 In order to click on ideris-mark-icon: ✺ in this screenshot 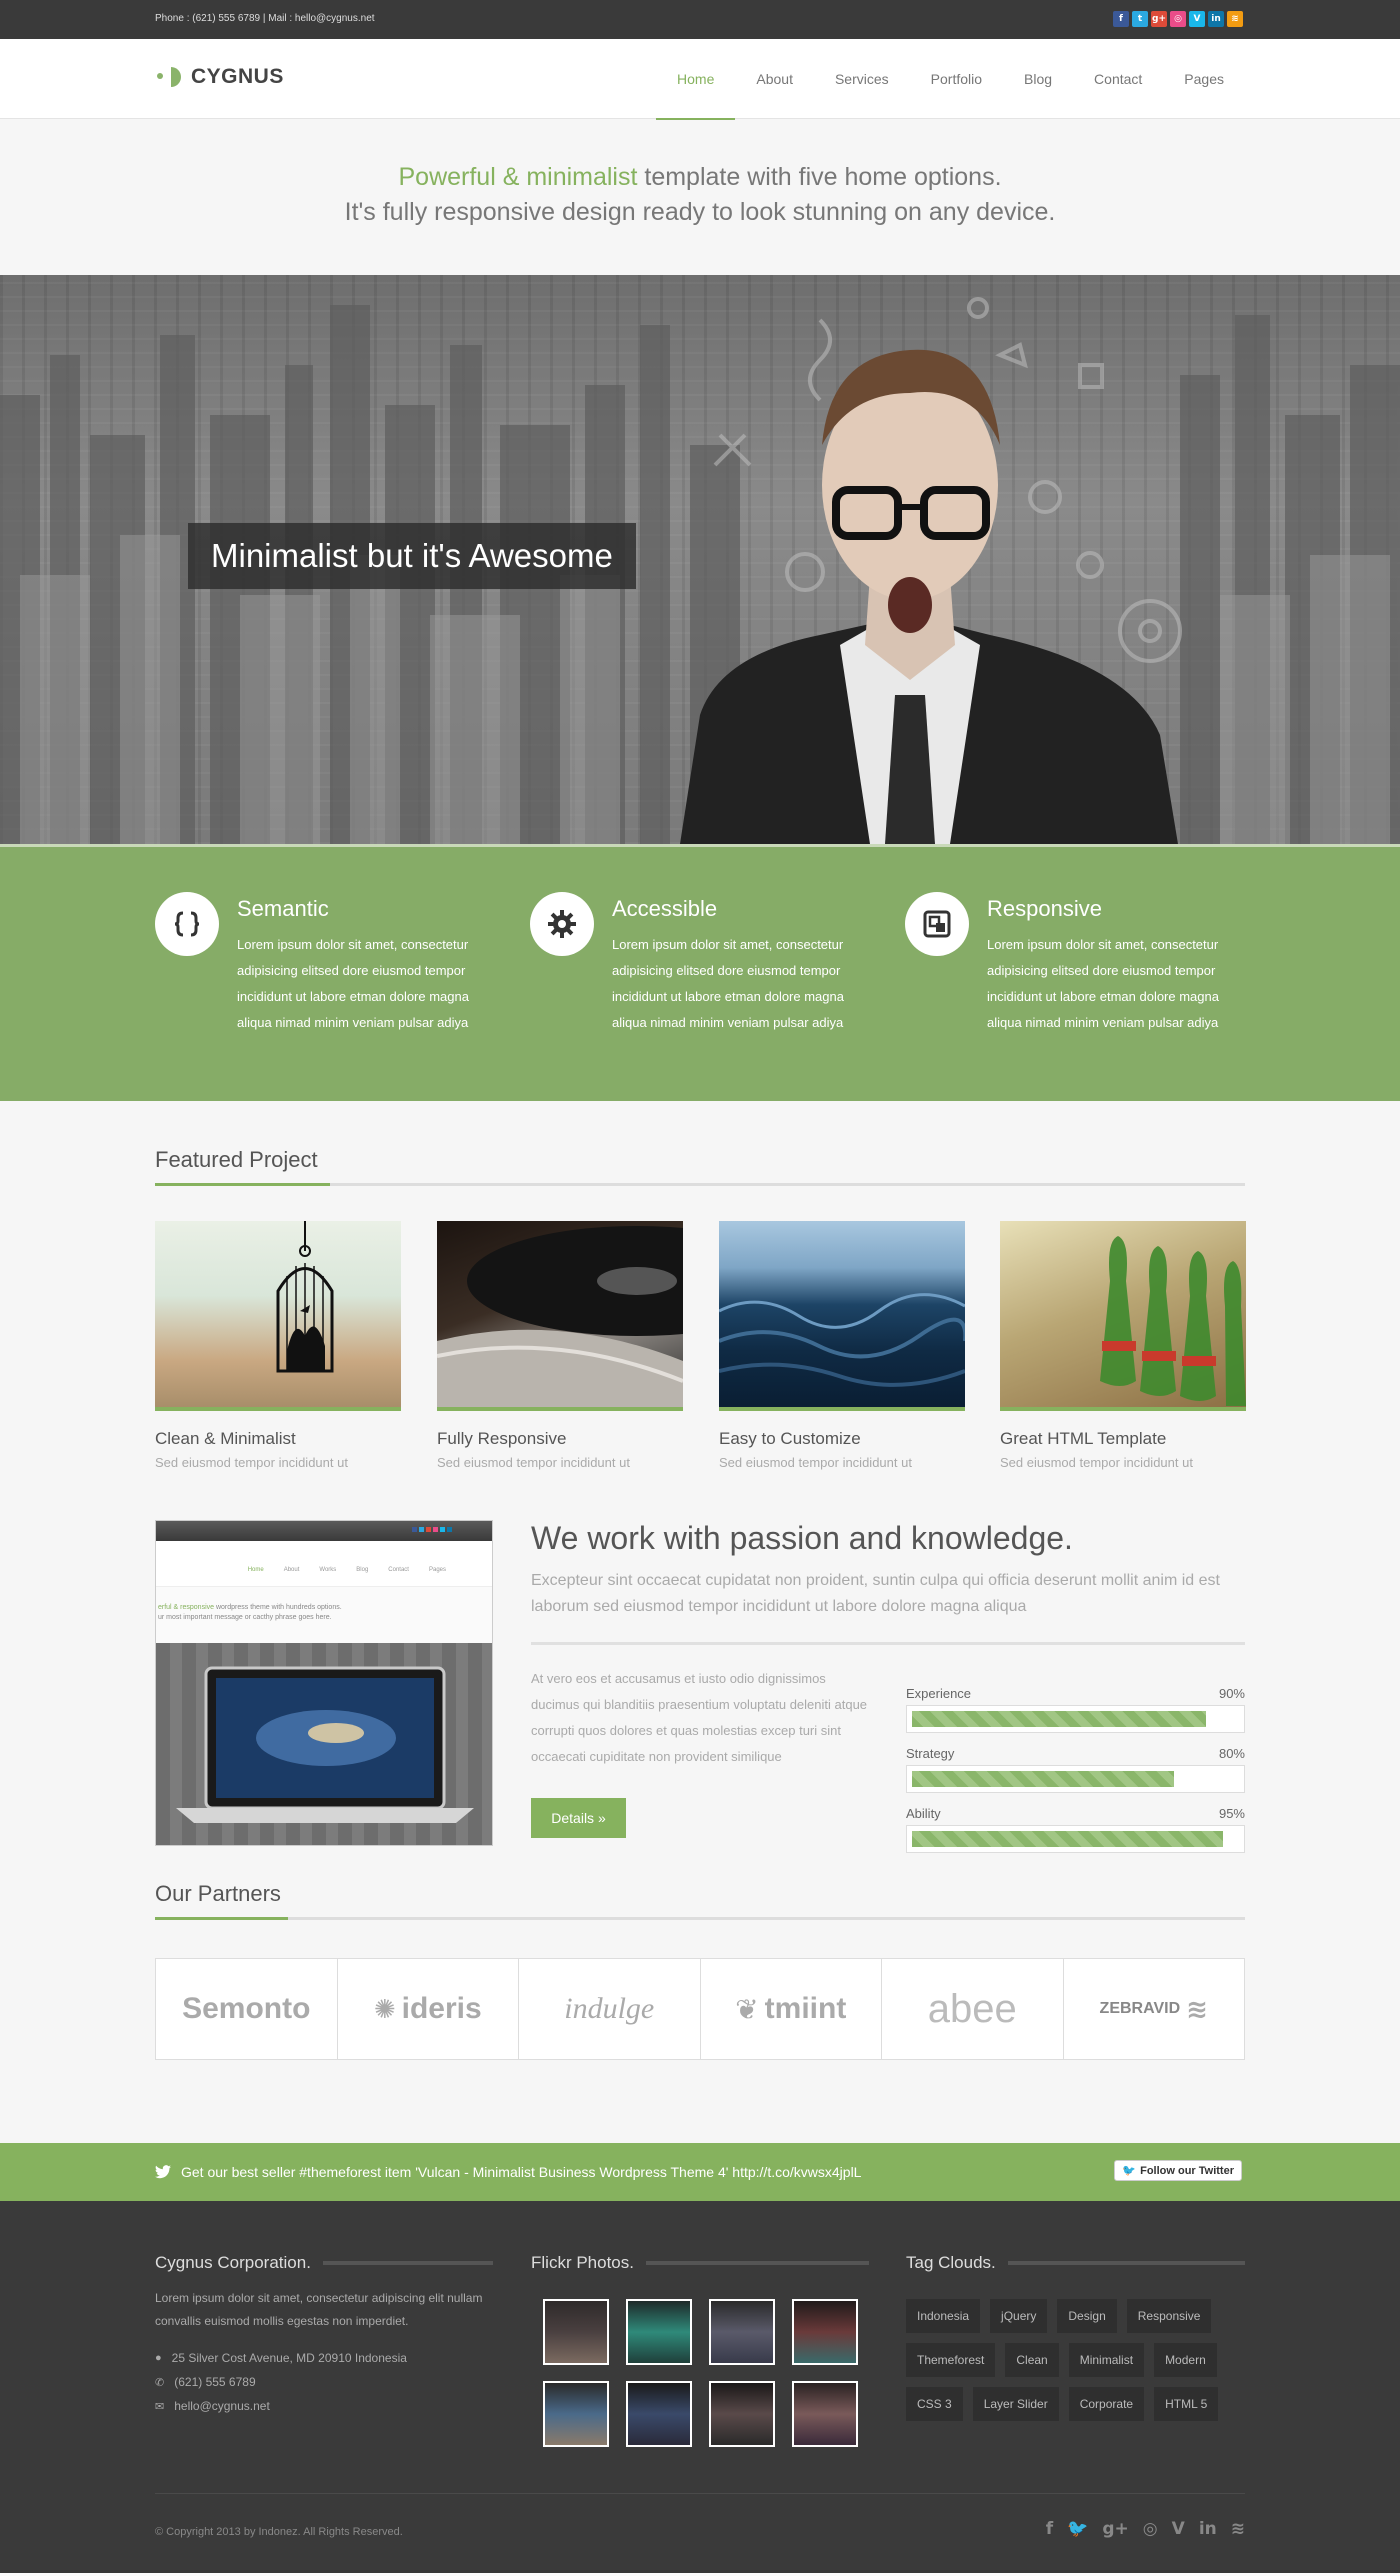, I will do `click(384, 2008)`.